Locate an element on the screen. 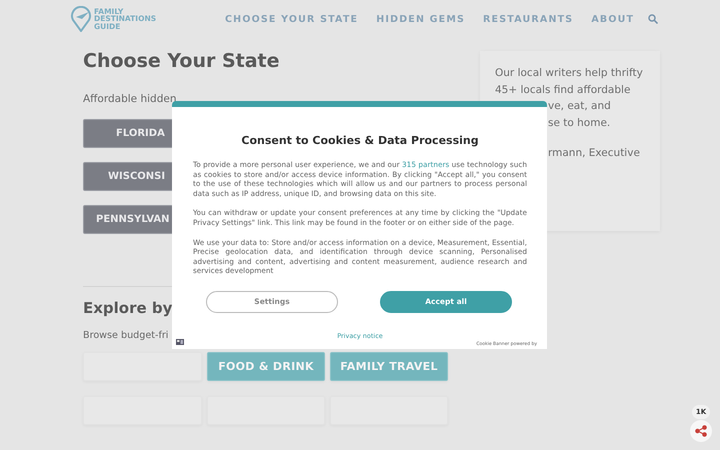 This screenshot has width=720, height=450. section-text: Browse budget-fri is located at coordinates (125, 335).